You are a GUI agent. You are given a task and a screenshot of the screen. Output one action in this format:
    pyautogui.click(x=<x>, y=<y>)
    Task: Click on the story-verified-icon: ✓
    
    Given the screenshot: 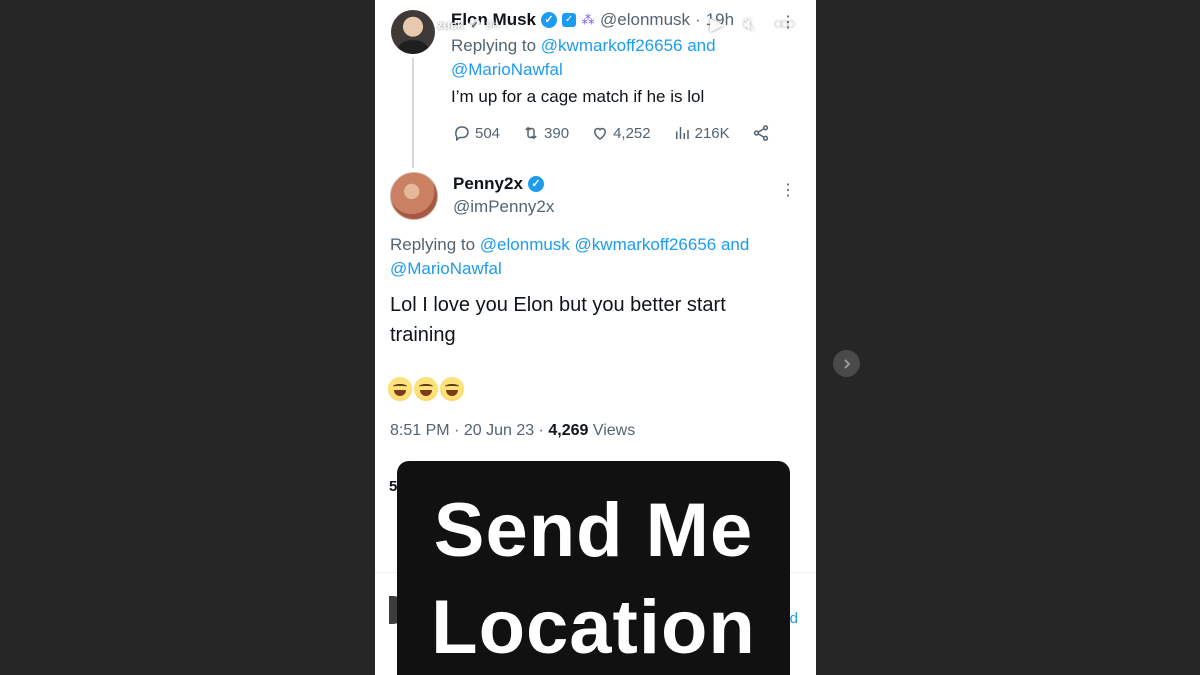 What is the action you would take?
    pyautogui.click(x=474, y=25)
    